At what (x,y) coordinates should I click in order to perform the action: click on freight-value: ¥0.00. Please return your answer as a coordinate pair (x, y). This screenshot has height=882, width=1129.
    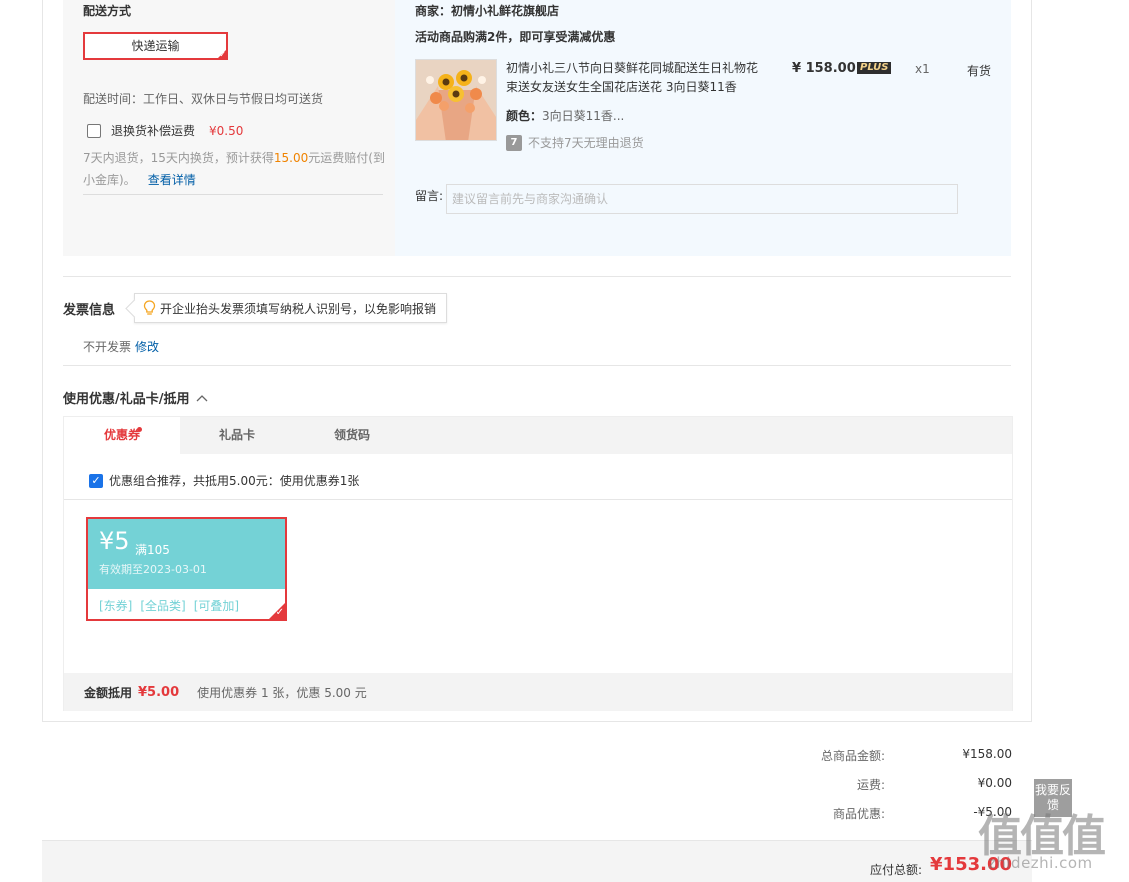
    Looking at the image, I should click on (994, 783).